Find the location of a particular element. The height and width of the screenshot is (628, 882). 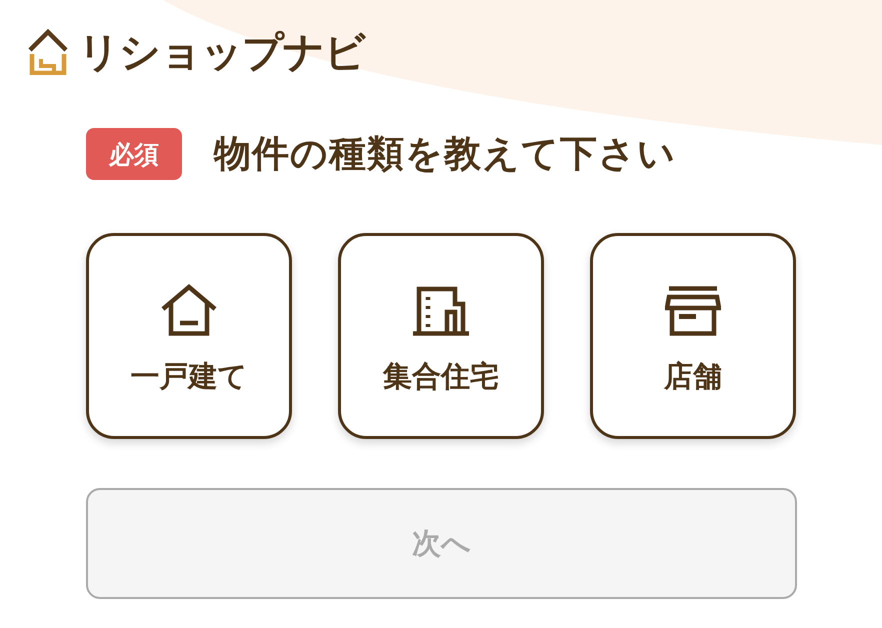

house-logo-icon is located at coordinates (48, 52).